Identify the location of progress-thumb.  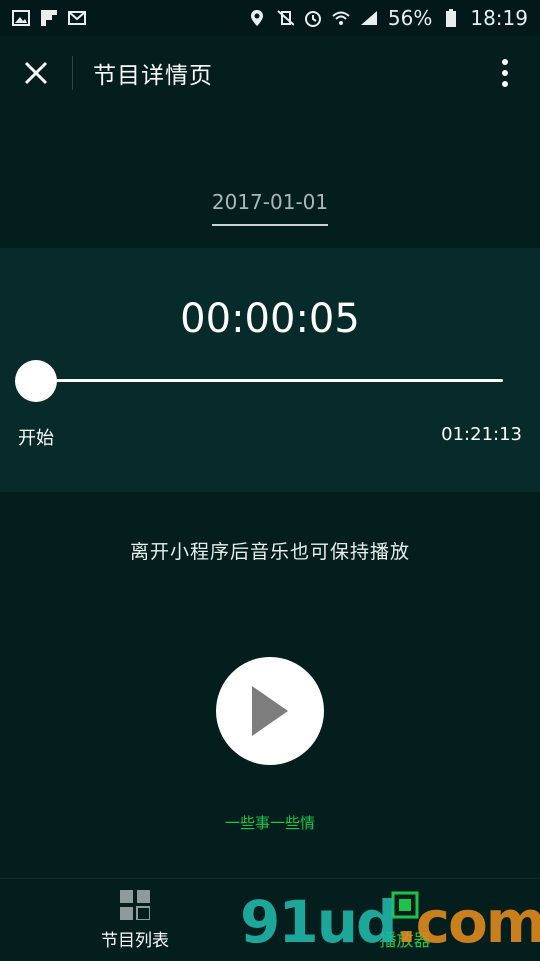
(36, 381).